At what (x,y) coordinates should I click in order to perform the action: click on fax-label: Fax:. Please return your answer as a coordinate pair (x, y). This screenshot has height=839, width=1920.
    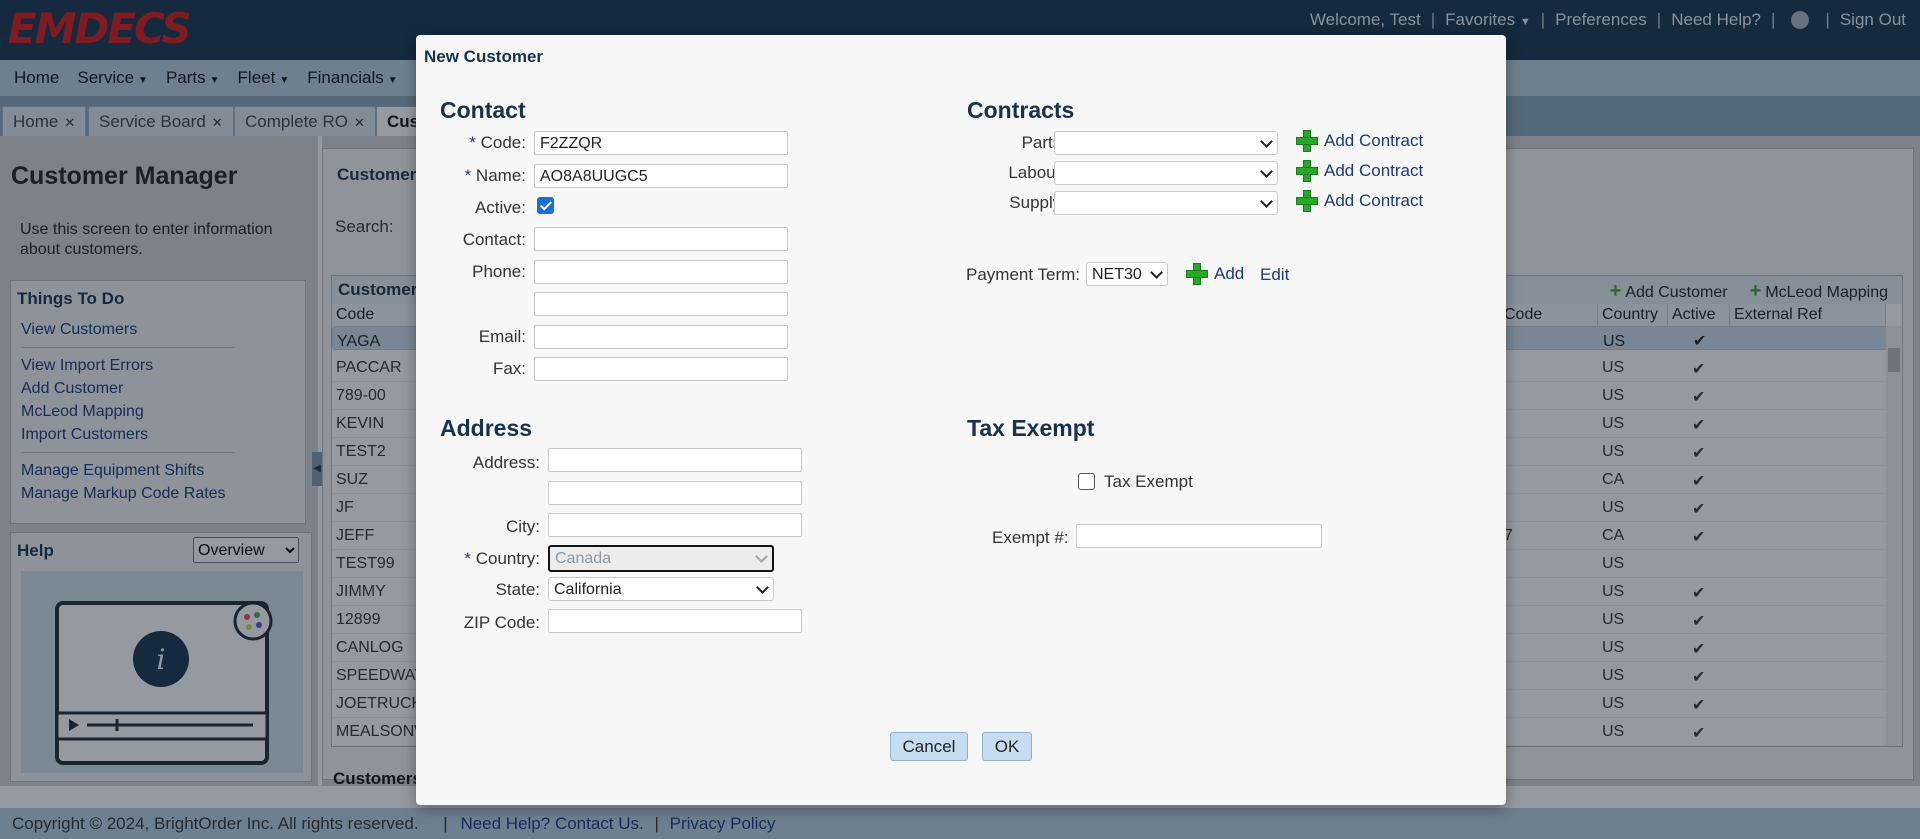
    Looking at the image, I should click on (509, 368).